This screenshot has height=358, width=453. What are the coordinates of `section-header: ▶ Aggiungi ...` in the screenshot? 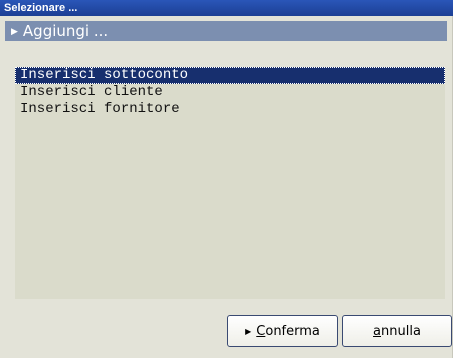 It's located at (226, 31).